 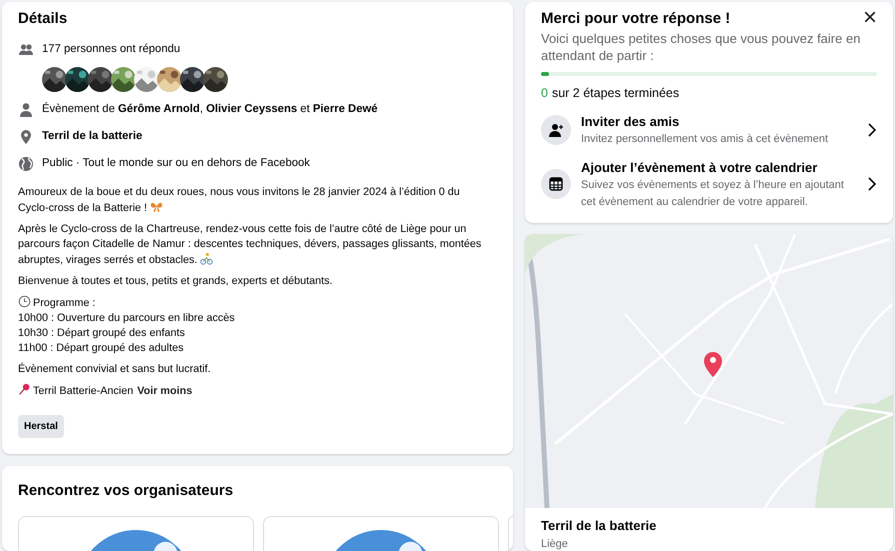 What do you see at coordinates (176, 164) in the screenshot?
I see `info-text: Public · Tout le monde sur ou en dehors de Facebook` at bounding box center [176, 164].